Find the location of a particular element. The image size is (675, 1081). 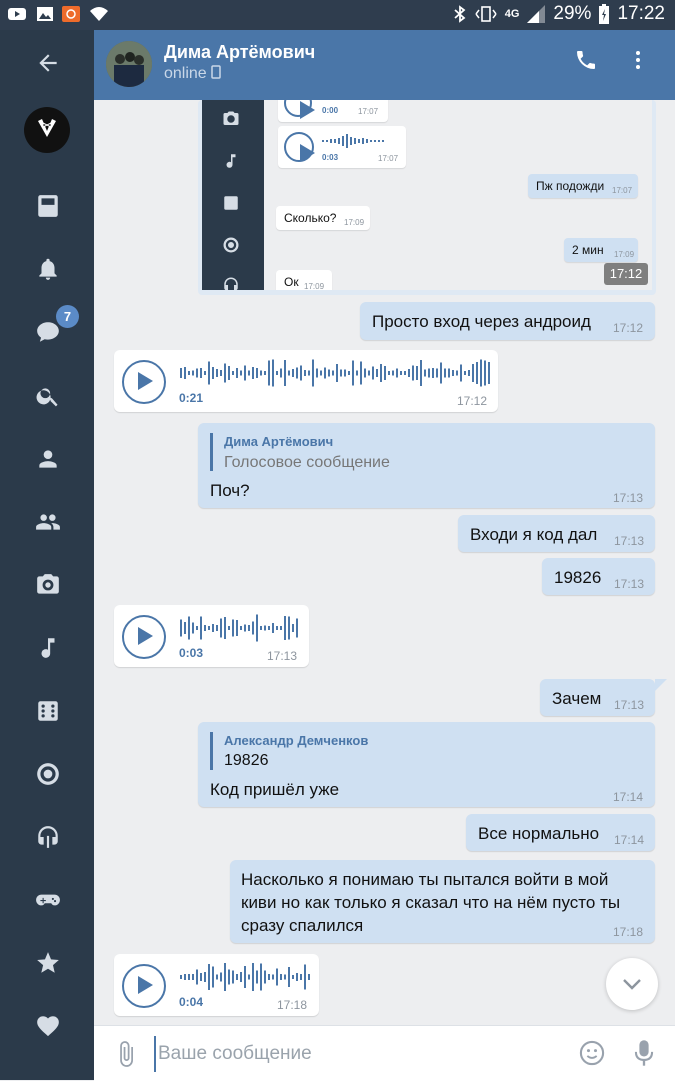

sidebar-item-music is located at coordinates (48, 648).